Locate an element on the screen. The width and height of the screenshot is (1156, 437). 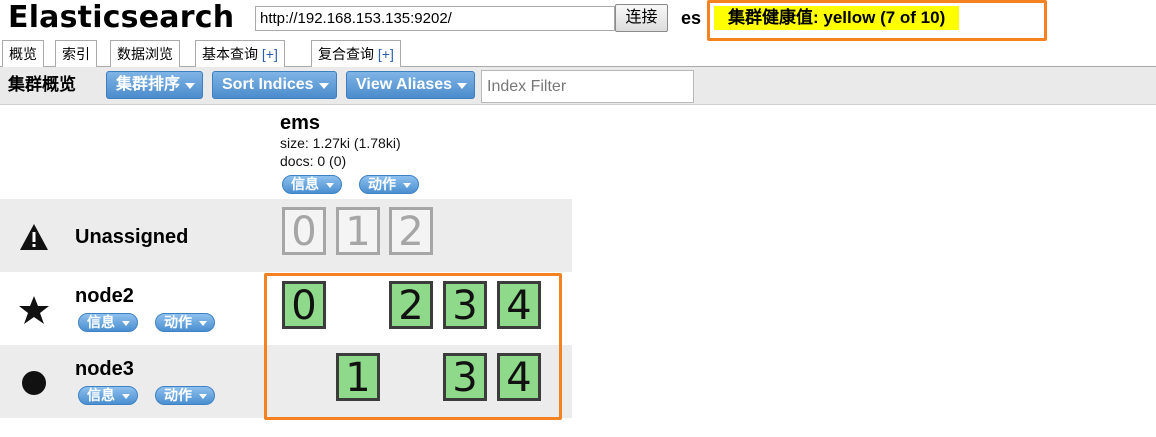
index-info-button: 信息 is located at coordinates (312, 184).